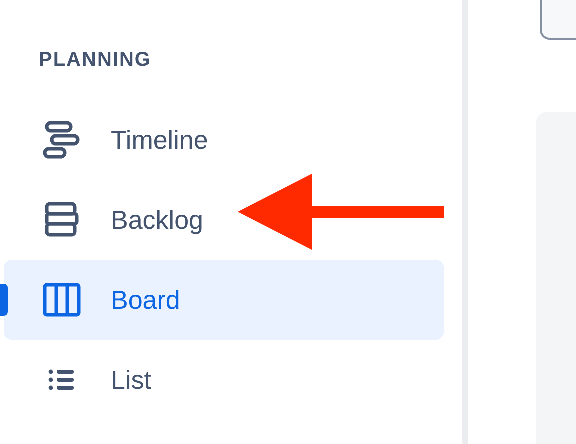 Image resolution: width=576 pixels, height=444 pixels. I want to click on nav-item: List, so click(82, 380).